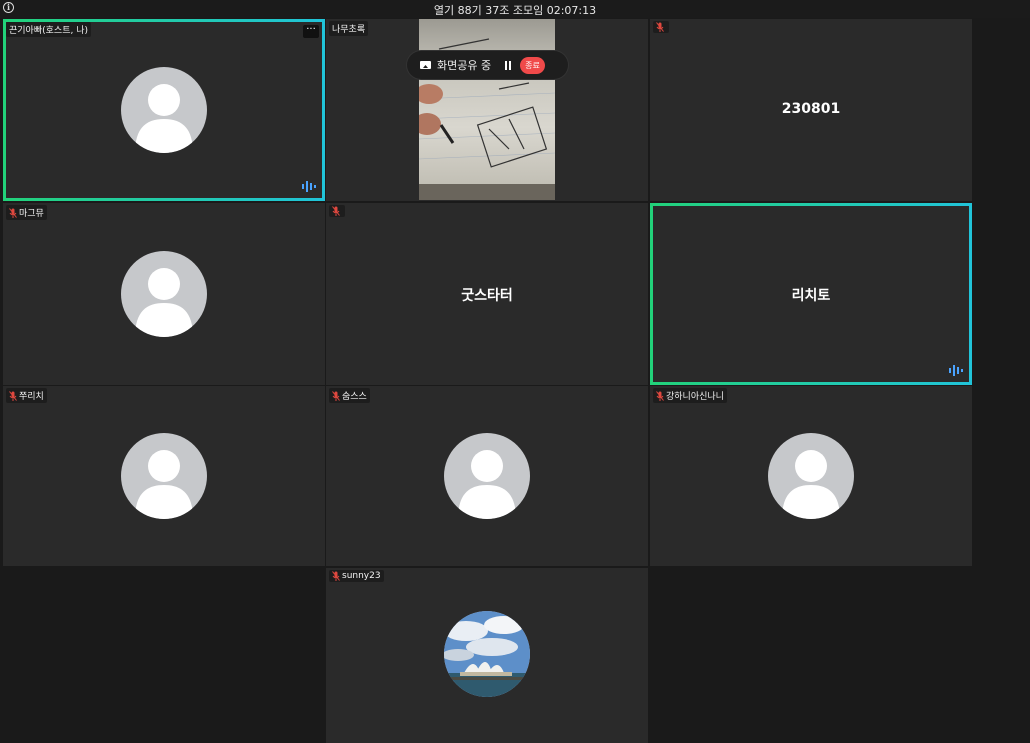 The image size is (1030, 743). I want to click on participant-tile-richito: 리치토, so click(811, 294).